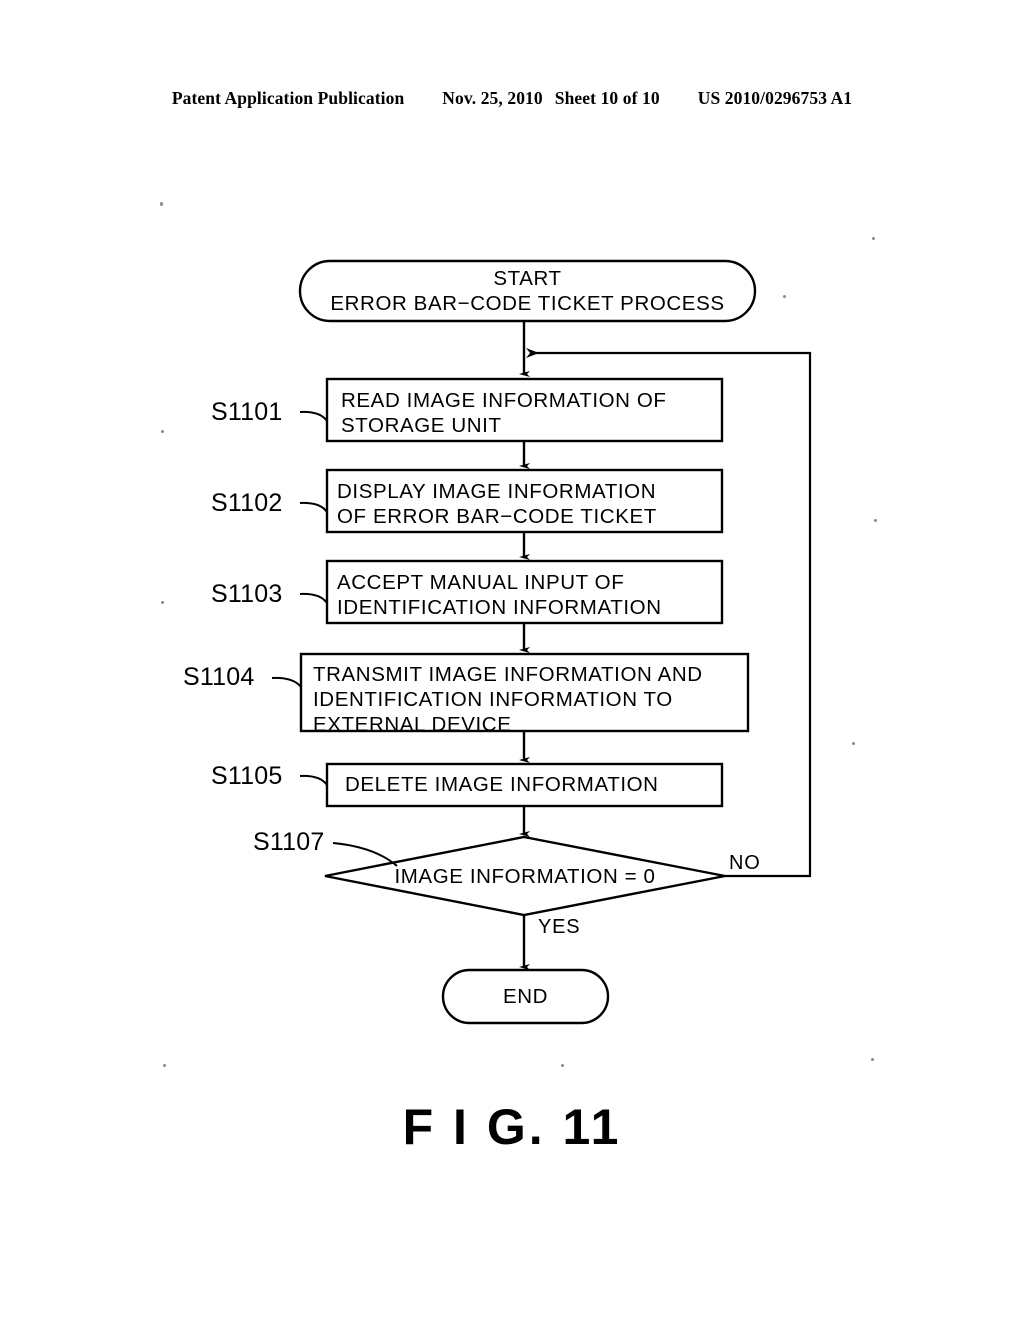 The height and width of the screenshot is (1320, 1024). What do you see at coordinates (559, 927) in the screenshot?
I see `branch-label-yes: YES` at bounding box center [559, 927].